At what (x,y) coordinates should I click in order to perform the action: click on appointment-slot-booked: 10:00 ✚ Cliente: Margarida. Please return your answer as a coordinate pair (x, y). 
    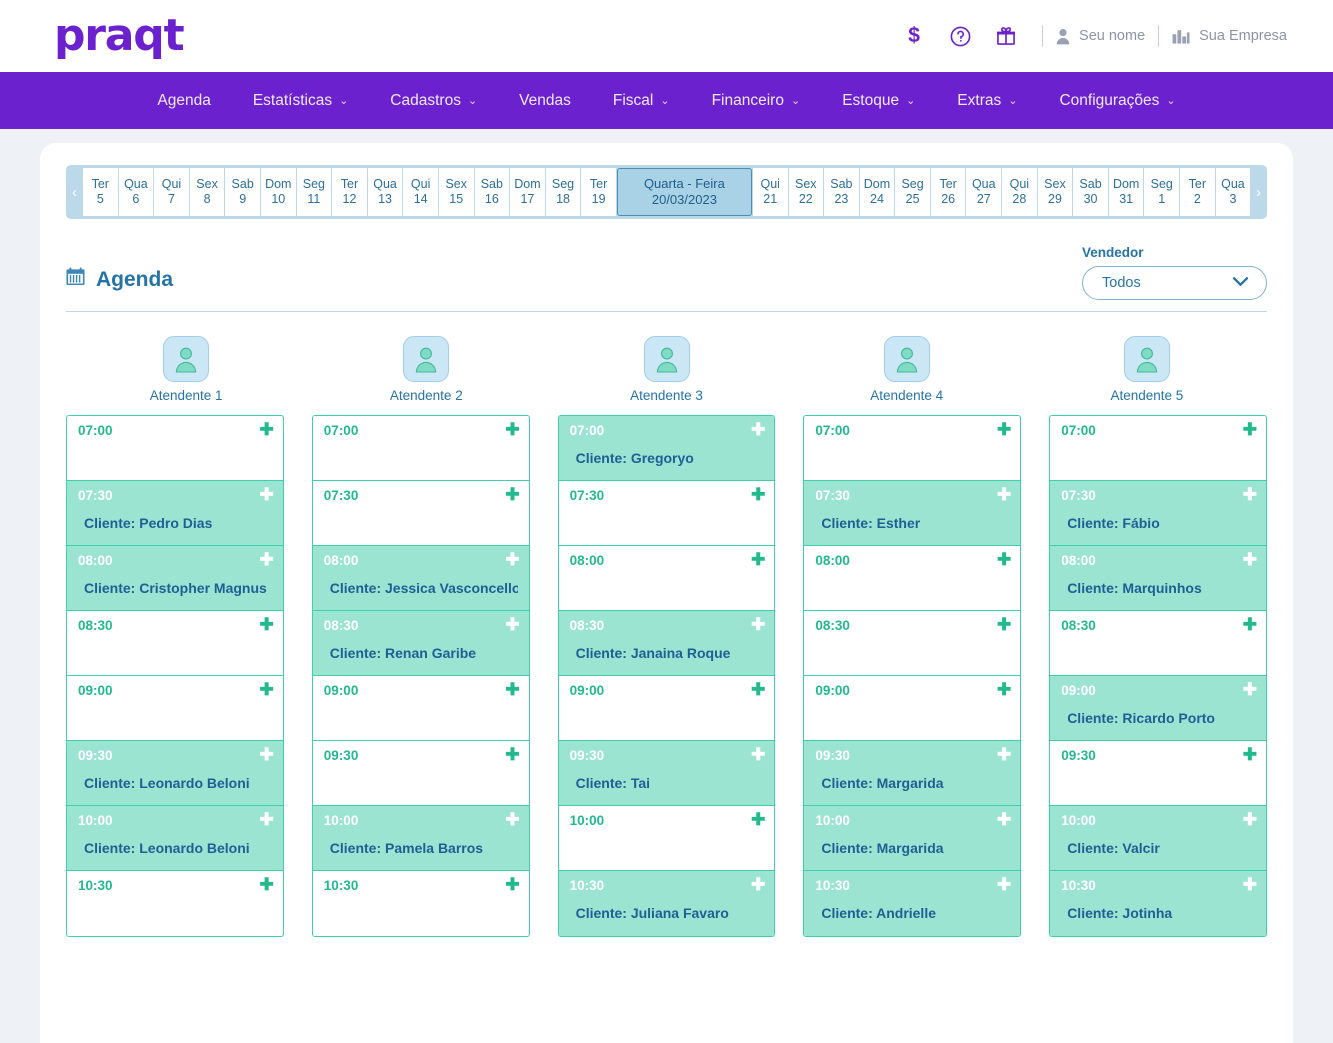
    Looking at the image, I should click on (912, 838).